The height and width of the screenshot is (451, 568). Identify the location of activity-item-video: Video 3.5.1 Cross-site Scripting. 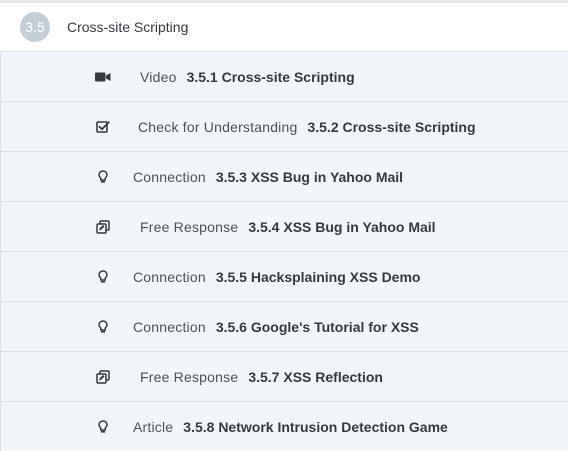
(284, 77).